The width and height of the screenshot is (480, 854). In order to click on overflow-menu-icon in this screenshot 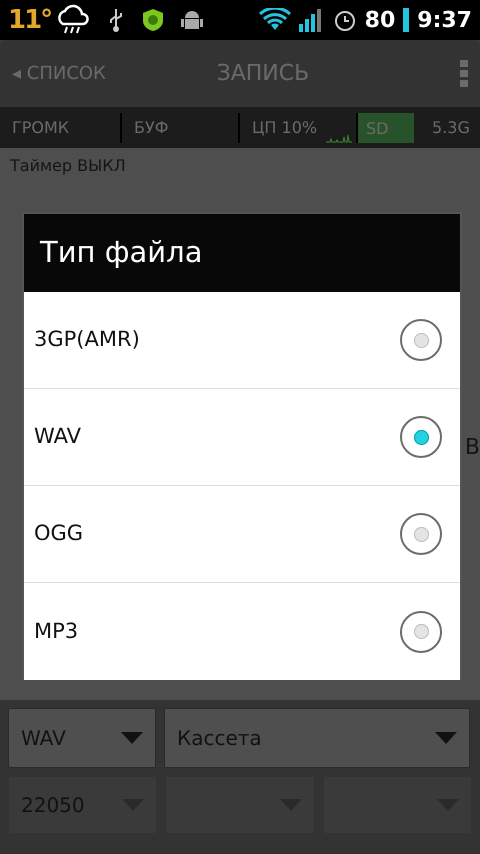, I will do `click(464, 74)`.